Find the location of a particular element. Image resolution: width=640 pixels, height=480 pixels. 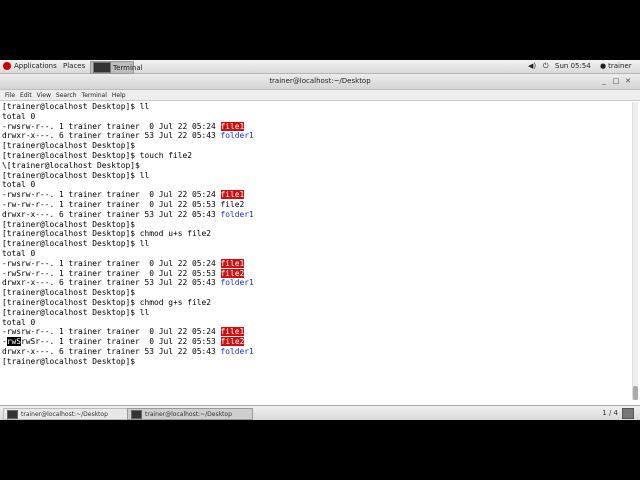

clock: Sun 05:54 is located at coordinates (573, 66).